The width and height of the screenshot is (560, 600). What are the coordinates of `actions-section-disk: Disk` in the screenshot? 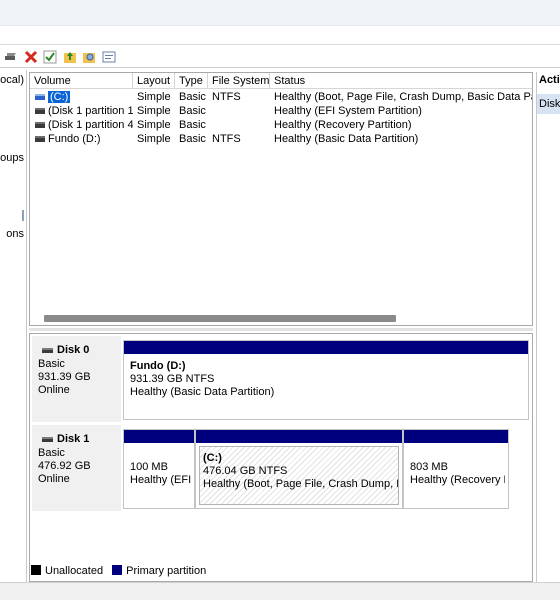 It's located at (548, 104).